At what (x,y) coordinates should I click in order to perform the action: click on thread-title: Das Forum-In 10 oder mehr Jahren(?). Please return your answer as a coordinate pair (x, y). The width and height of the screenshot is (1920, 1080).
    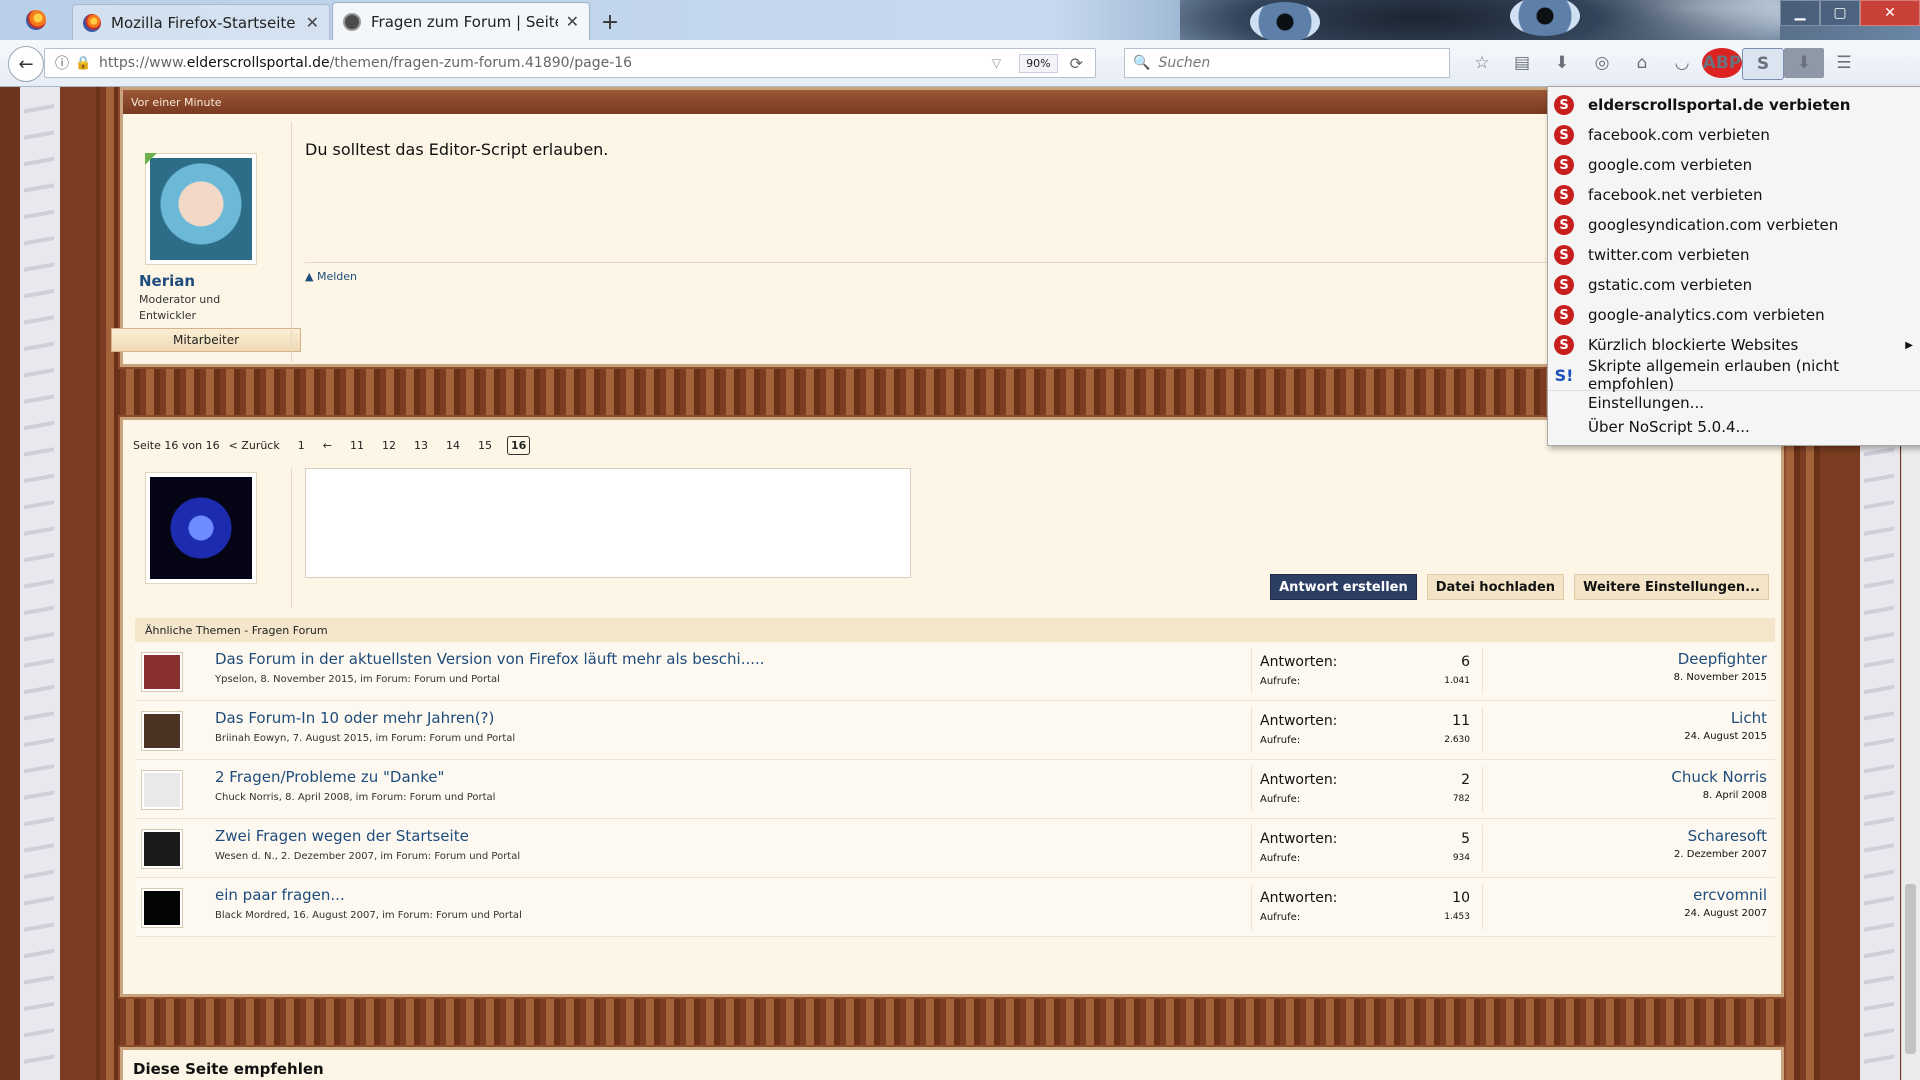
    Looking at the image, I should click on (354, 718).